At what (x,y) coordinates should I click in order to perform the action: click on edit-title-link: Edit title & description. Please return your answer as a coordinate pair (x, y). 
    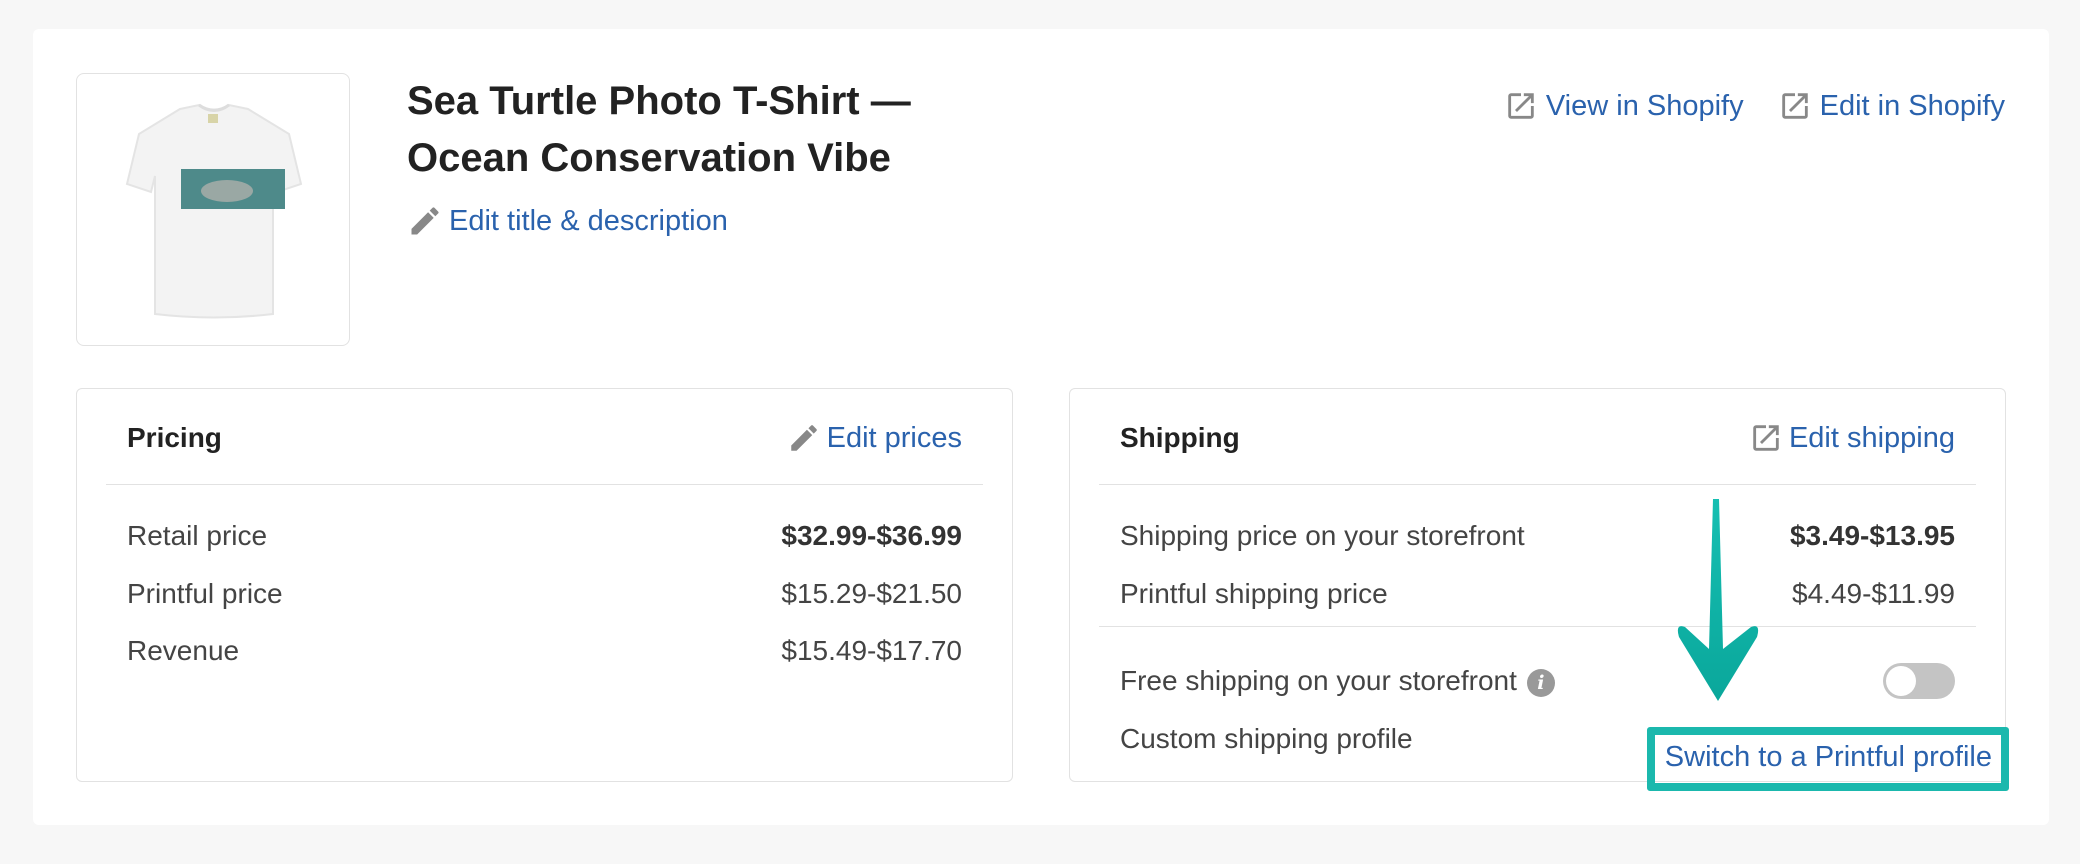
    Looking at the image, I should click on (567, 221).